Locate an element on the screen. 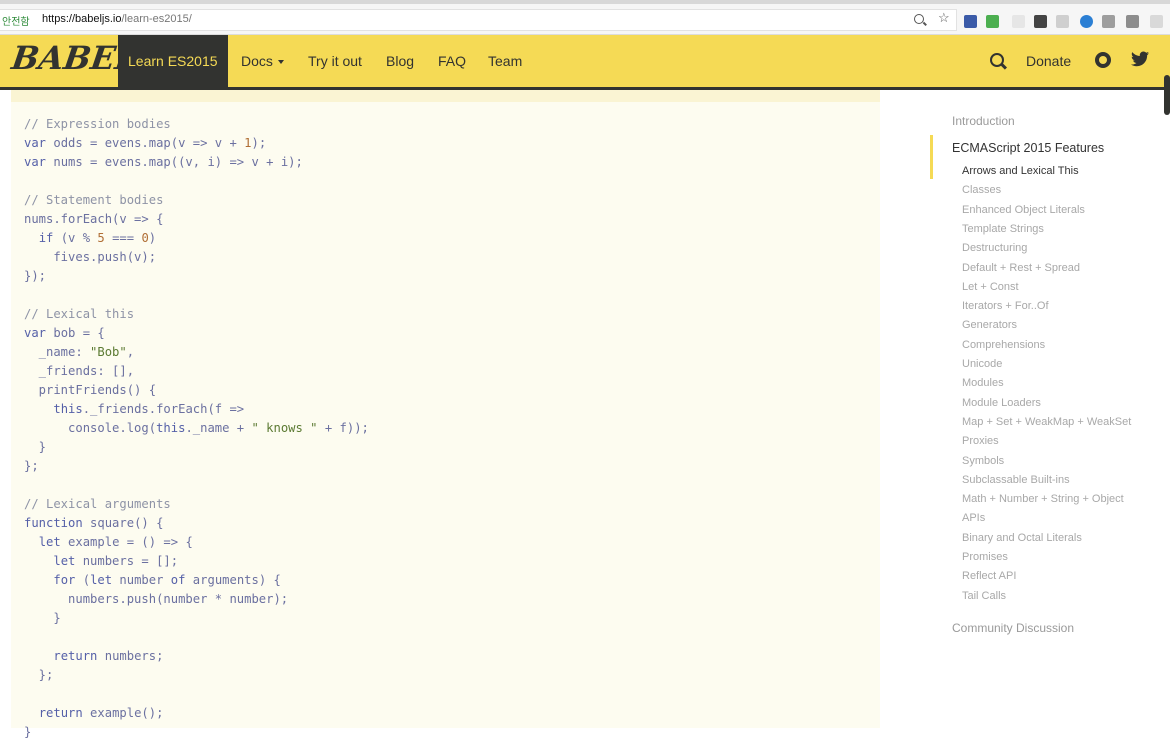  sidebar-item: Symbols is located at coordinates (983, 461).